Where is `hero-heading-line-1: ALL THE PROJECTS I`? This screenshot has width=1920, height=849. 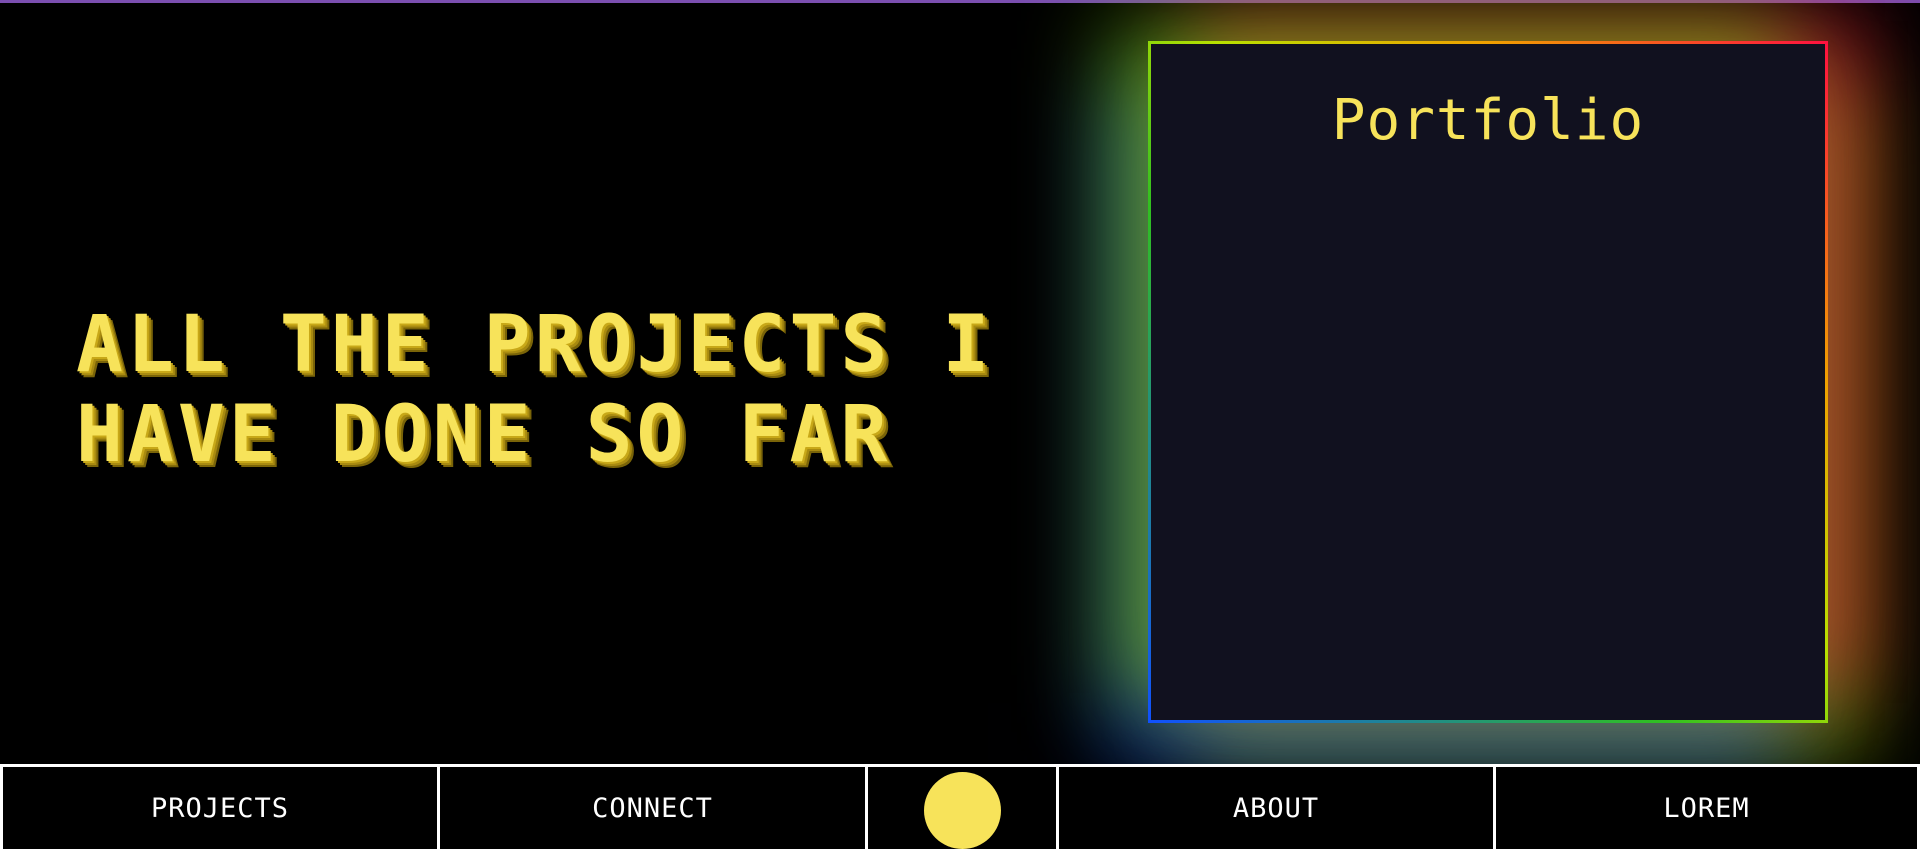
hero-heading-line-1: ALL THE PROJECTS I is located at coordinates (535, 345).